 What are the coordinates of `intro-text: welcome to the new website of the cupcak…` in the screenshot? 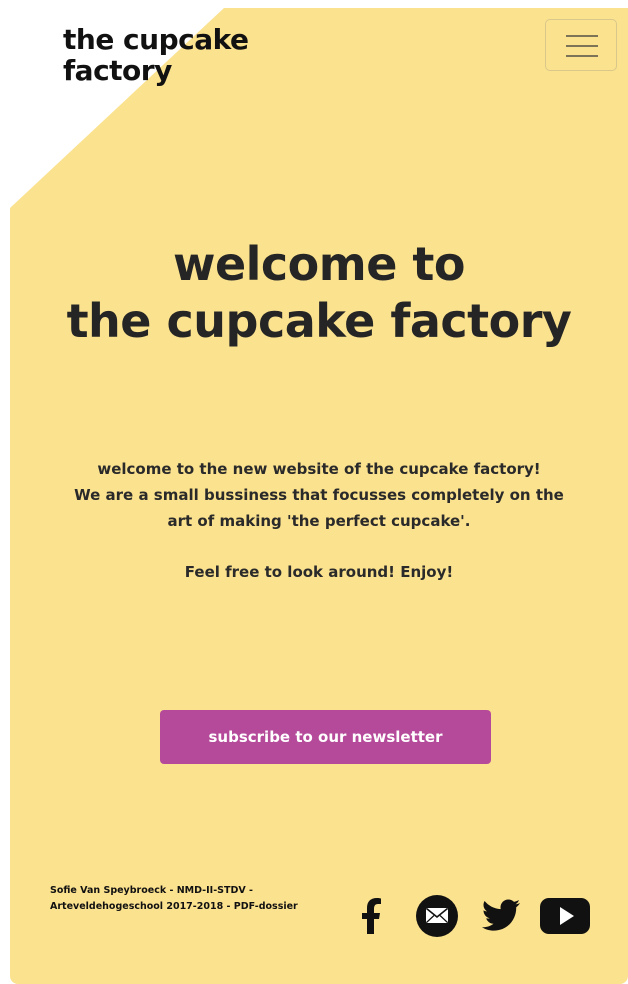 It's located at (319, 520).